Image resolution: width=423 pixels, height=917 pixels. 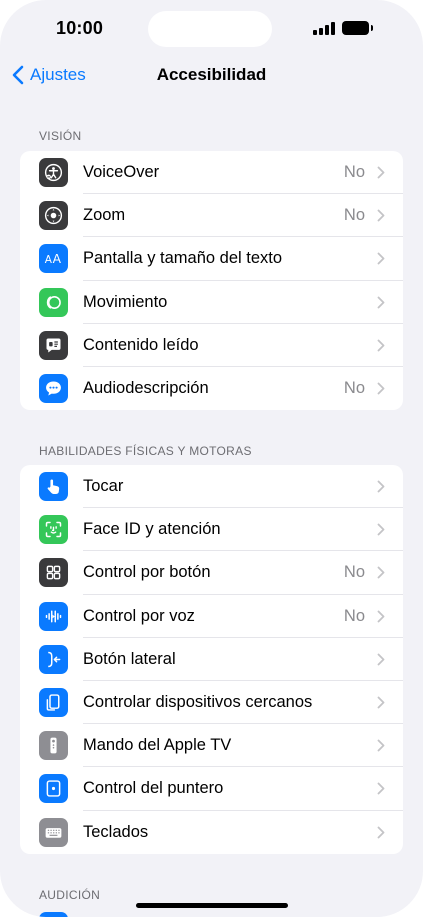 I want to click on section-header-vision: VISIÓN, so click(x=60, y=136).